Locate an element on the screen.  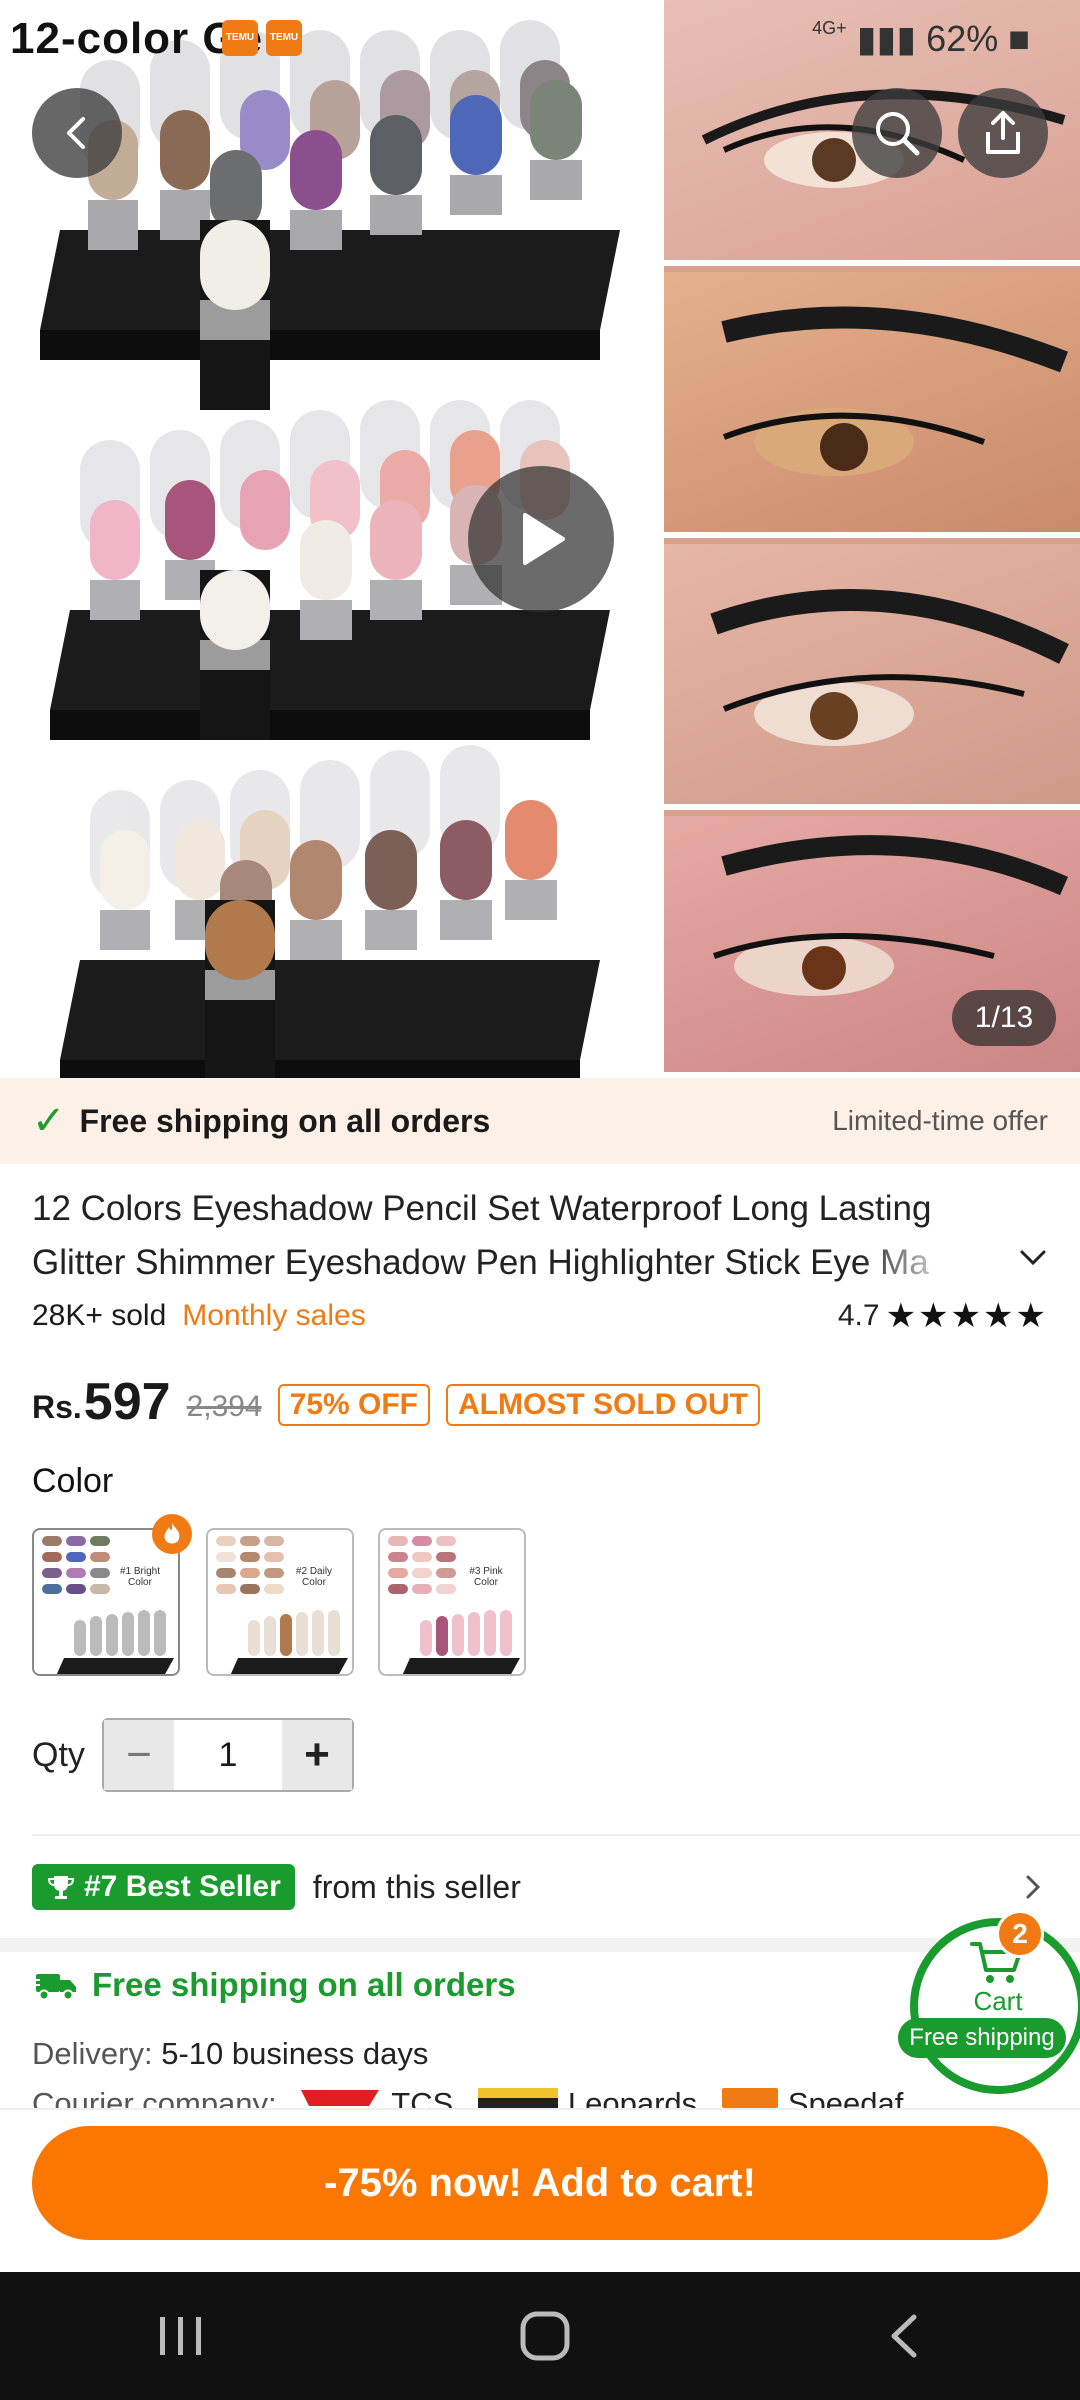
qty-increase-button: + is located at coordinates (317, 1755).